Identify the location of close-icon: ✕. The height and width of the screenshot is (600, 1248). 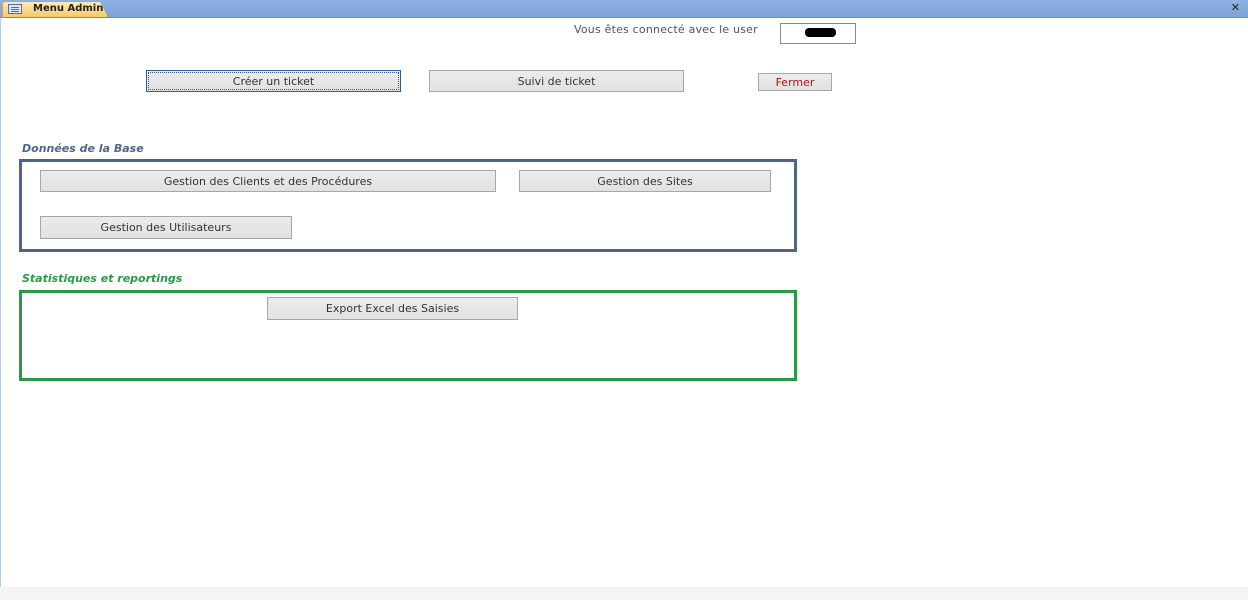
(1235, 7).